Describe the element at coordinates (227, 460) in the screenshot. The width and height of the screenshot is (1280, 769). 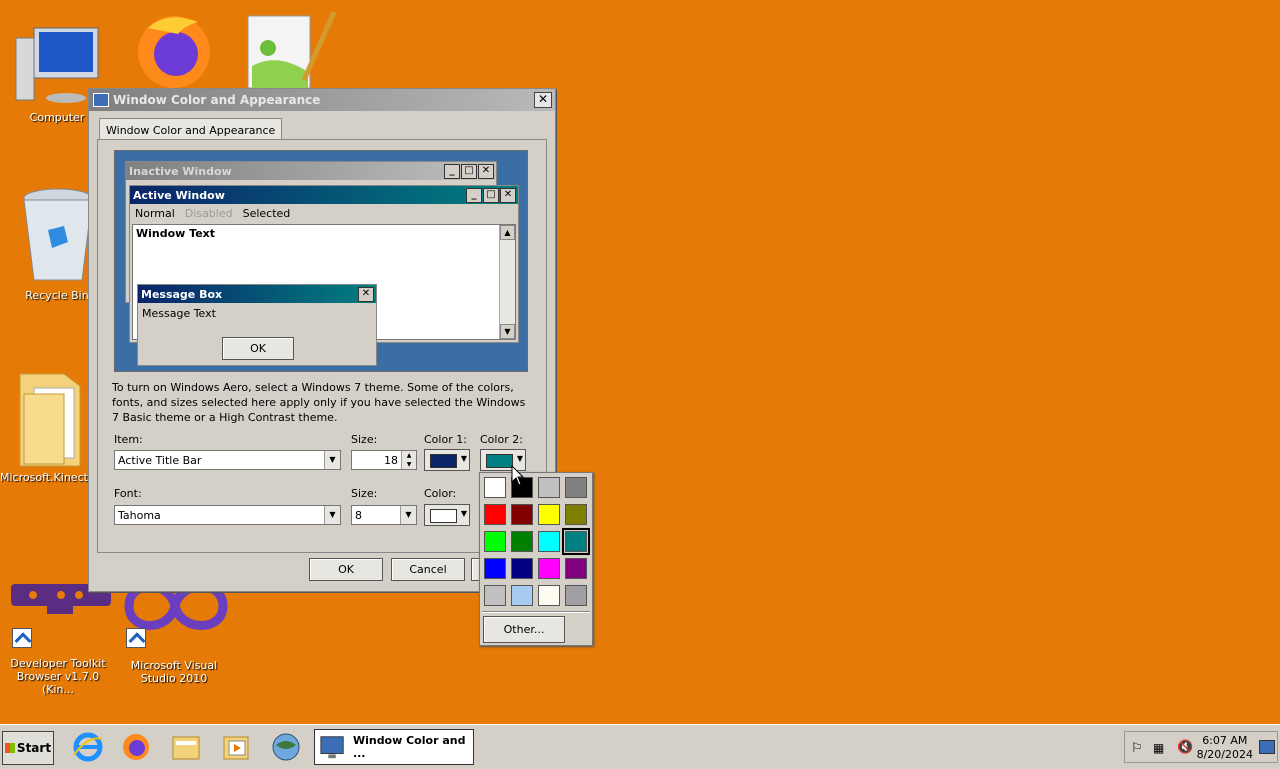
I see `item-dropdown: Active Title Bar ▼` at that location.